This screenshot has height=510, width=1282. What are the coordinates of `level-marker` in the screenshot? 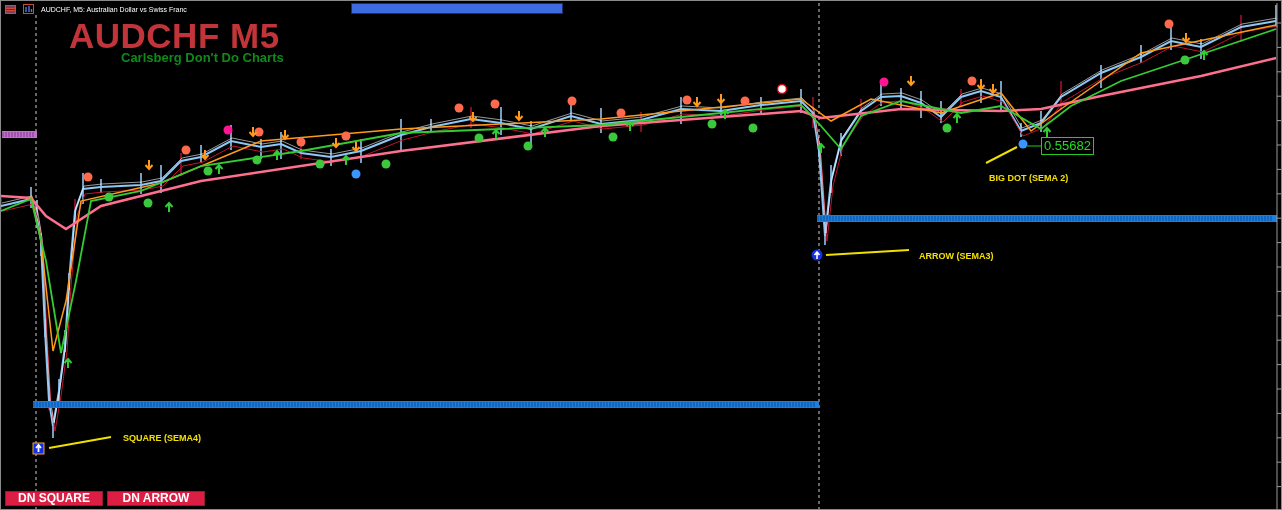 It's located at (19, 134).